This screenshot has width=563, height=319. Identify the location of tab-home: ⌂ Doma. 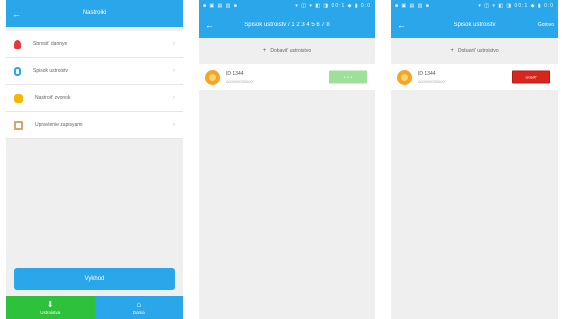
(138, 307).